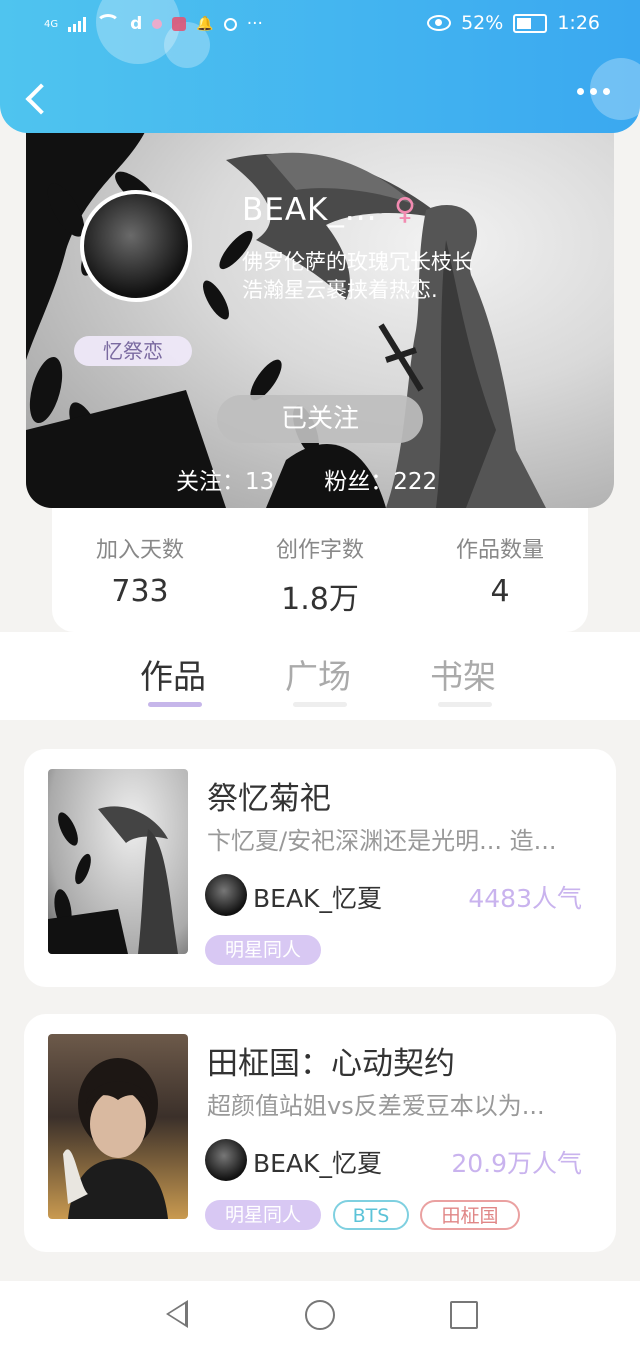 The width and height of the screenshot is (640, 1351). I want to click on header-bar: 4G d 🔔 ··· 52% 1:26, so click(320, 66).